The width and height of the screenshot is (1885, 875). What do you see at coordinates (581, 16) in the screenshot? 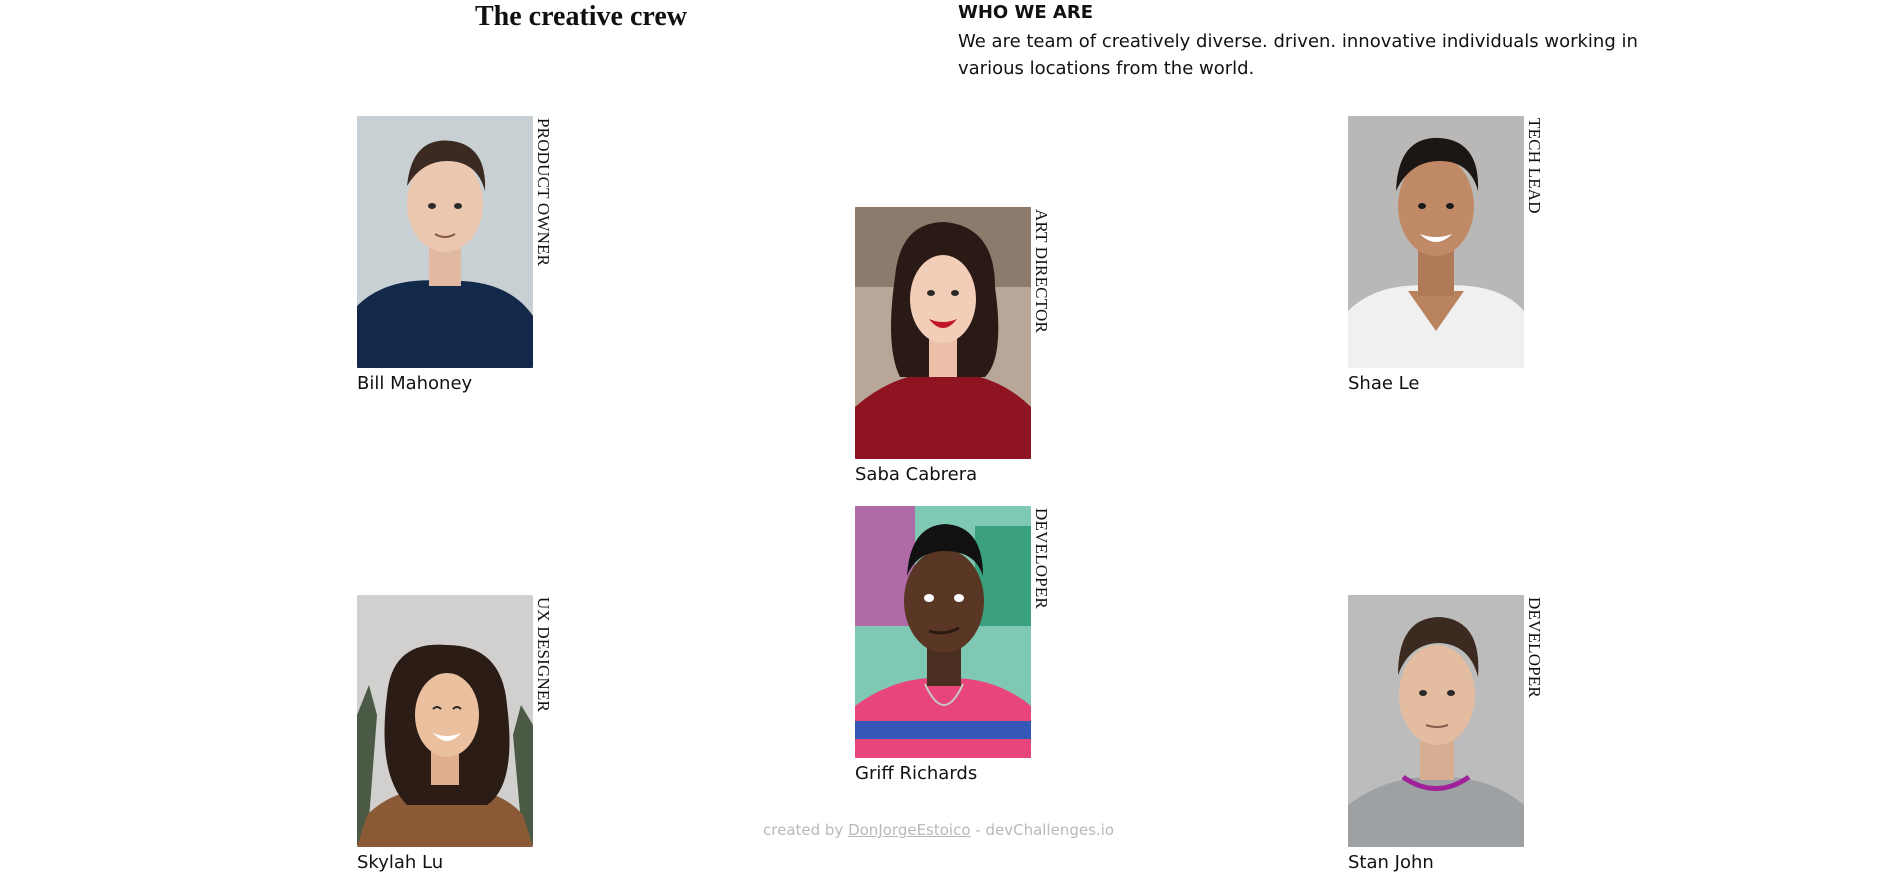
I see `page-title: The creative crew` at bounding box center [581, 16].